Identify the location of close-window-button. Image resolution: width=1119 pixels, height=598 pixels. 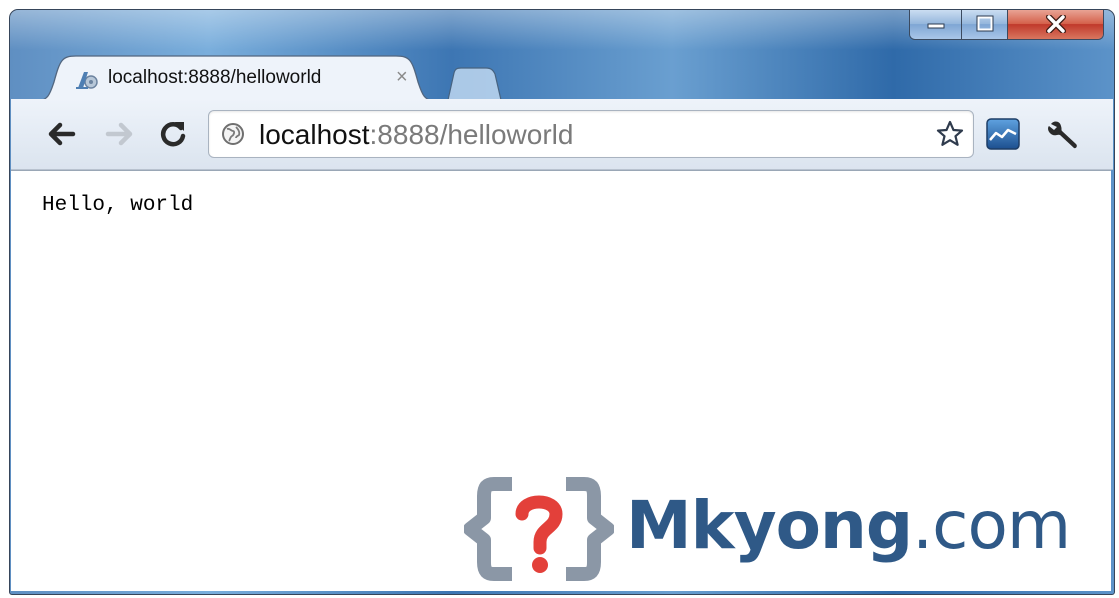
(1055, 24).